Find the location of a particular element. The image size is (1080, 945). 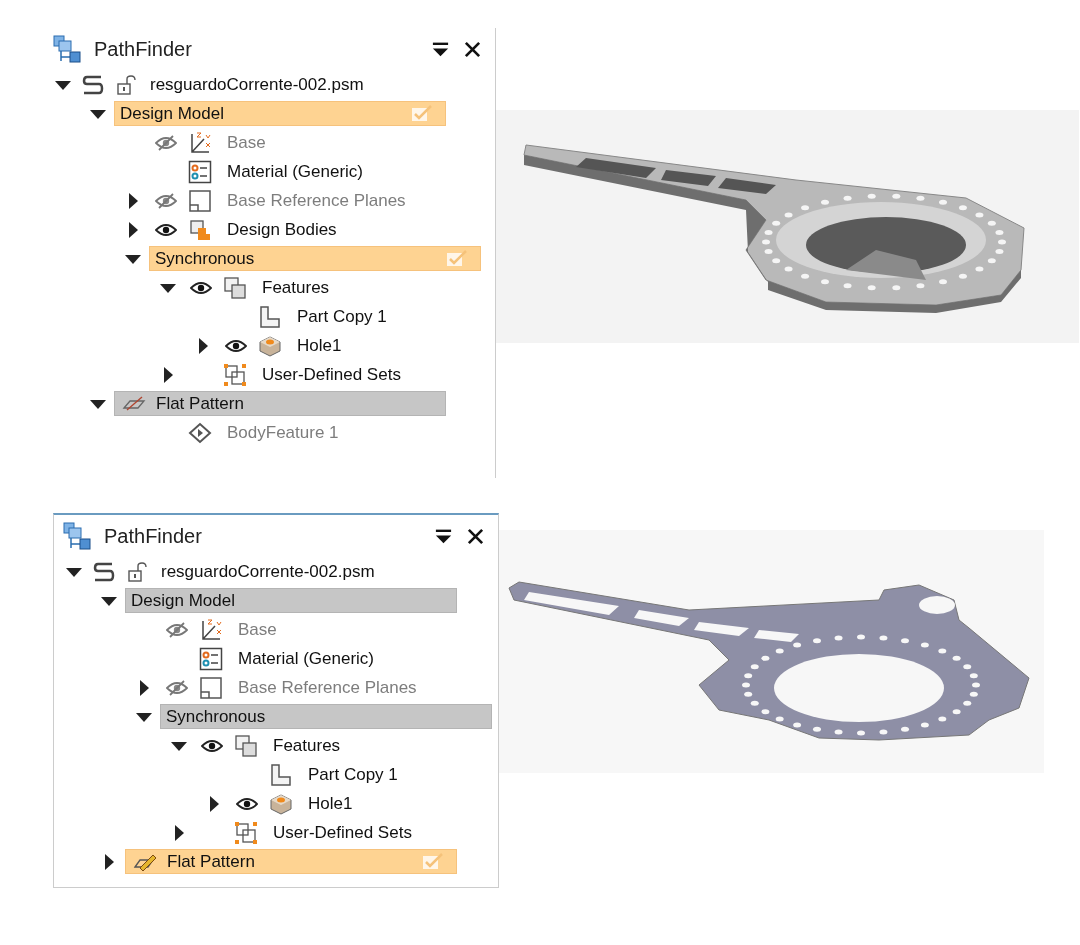

tree-item: BodyFeature 1 is located at coordinates (283, 432).